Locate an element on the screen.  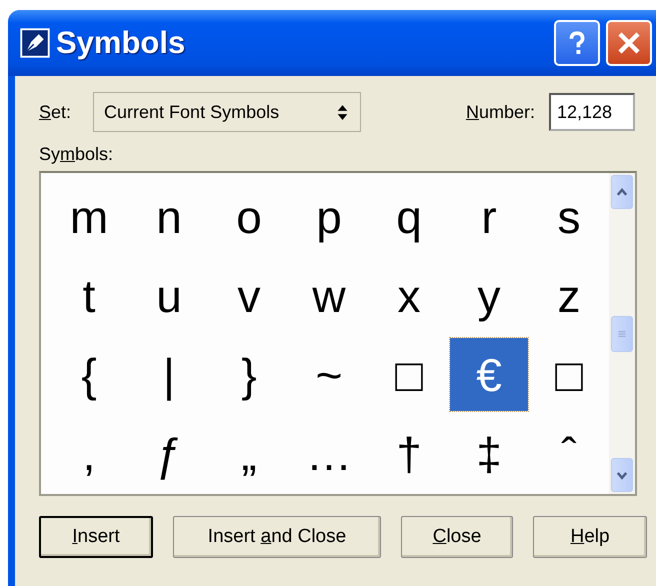
symbol-cell: | is located at coordinates (169, 374).